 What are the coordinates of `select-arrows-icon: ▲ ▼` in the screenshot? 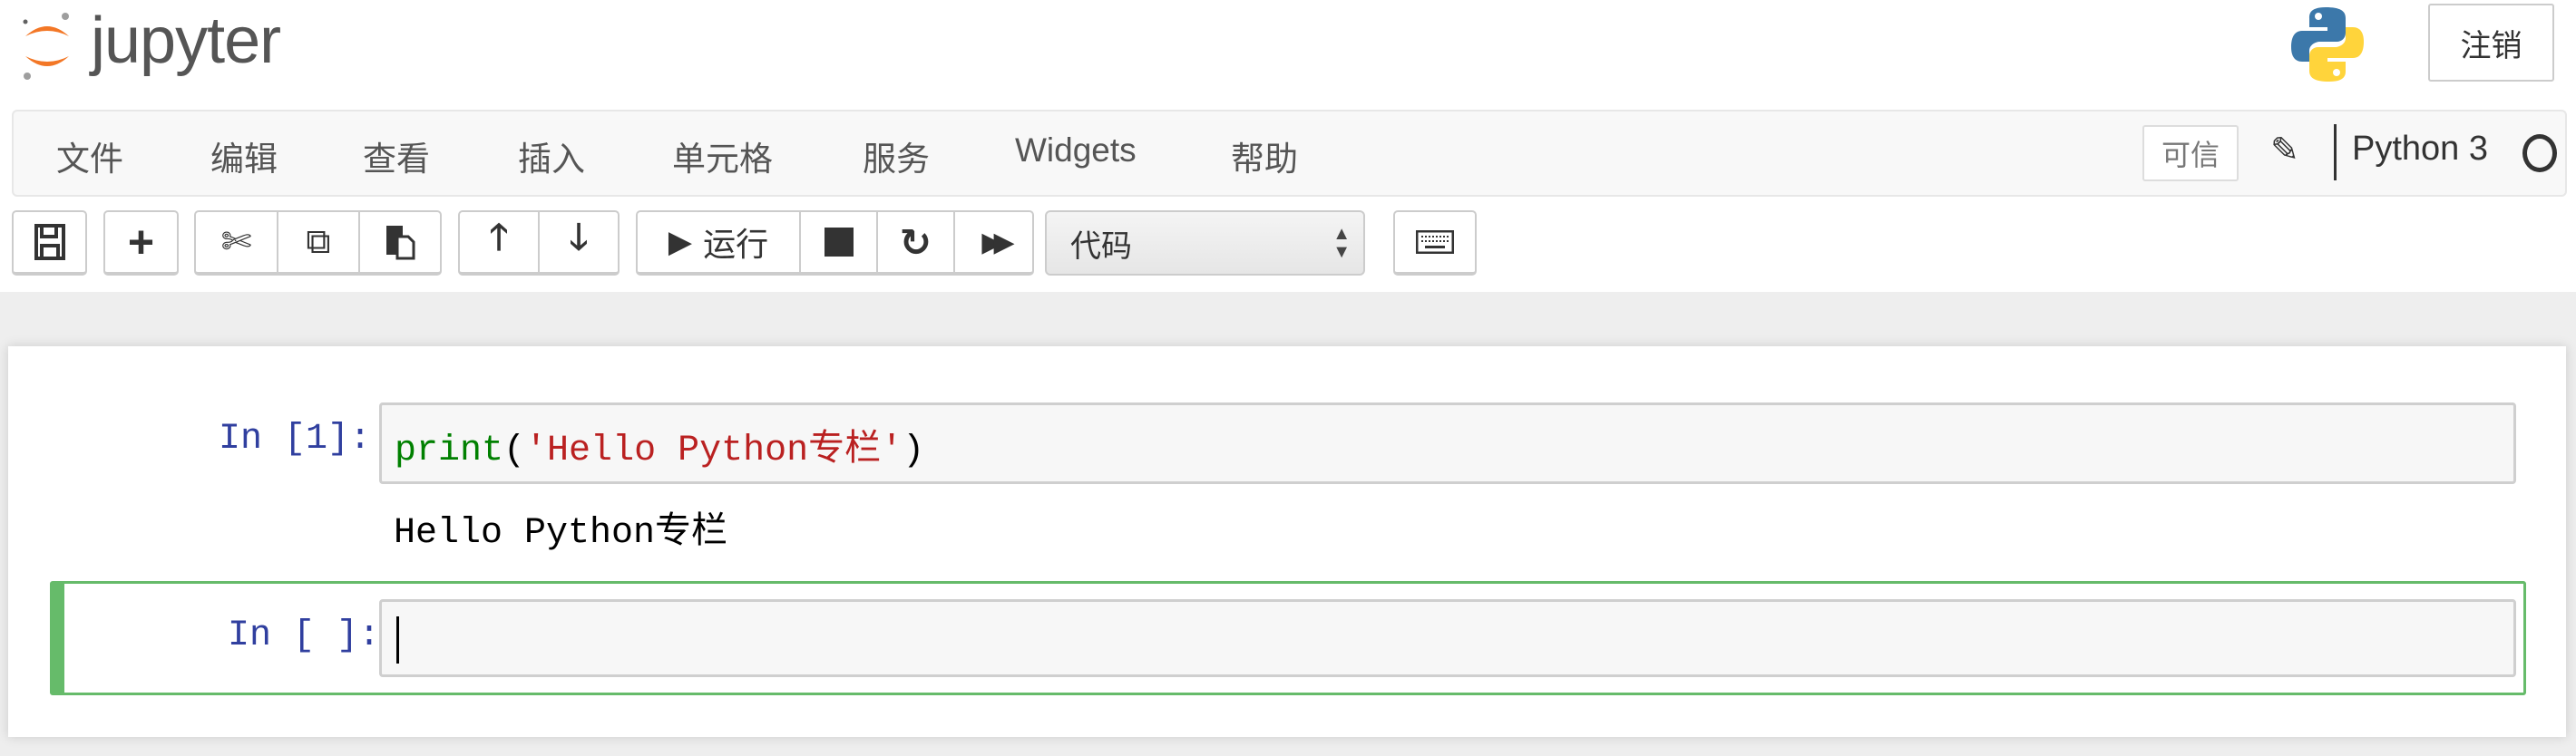 It's located at (1341, 243).